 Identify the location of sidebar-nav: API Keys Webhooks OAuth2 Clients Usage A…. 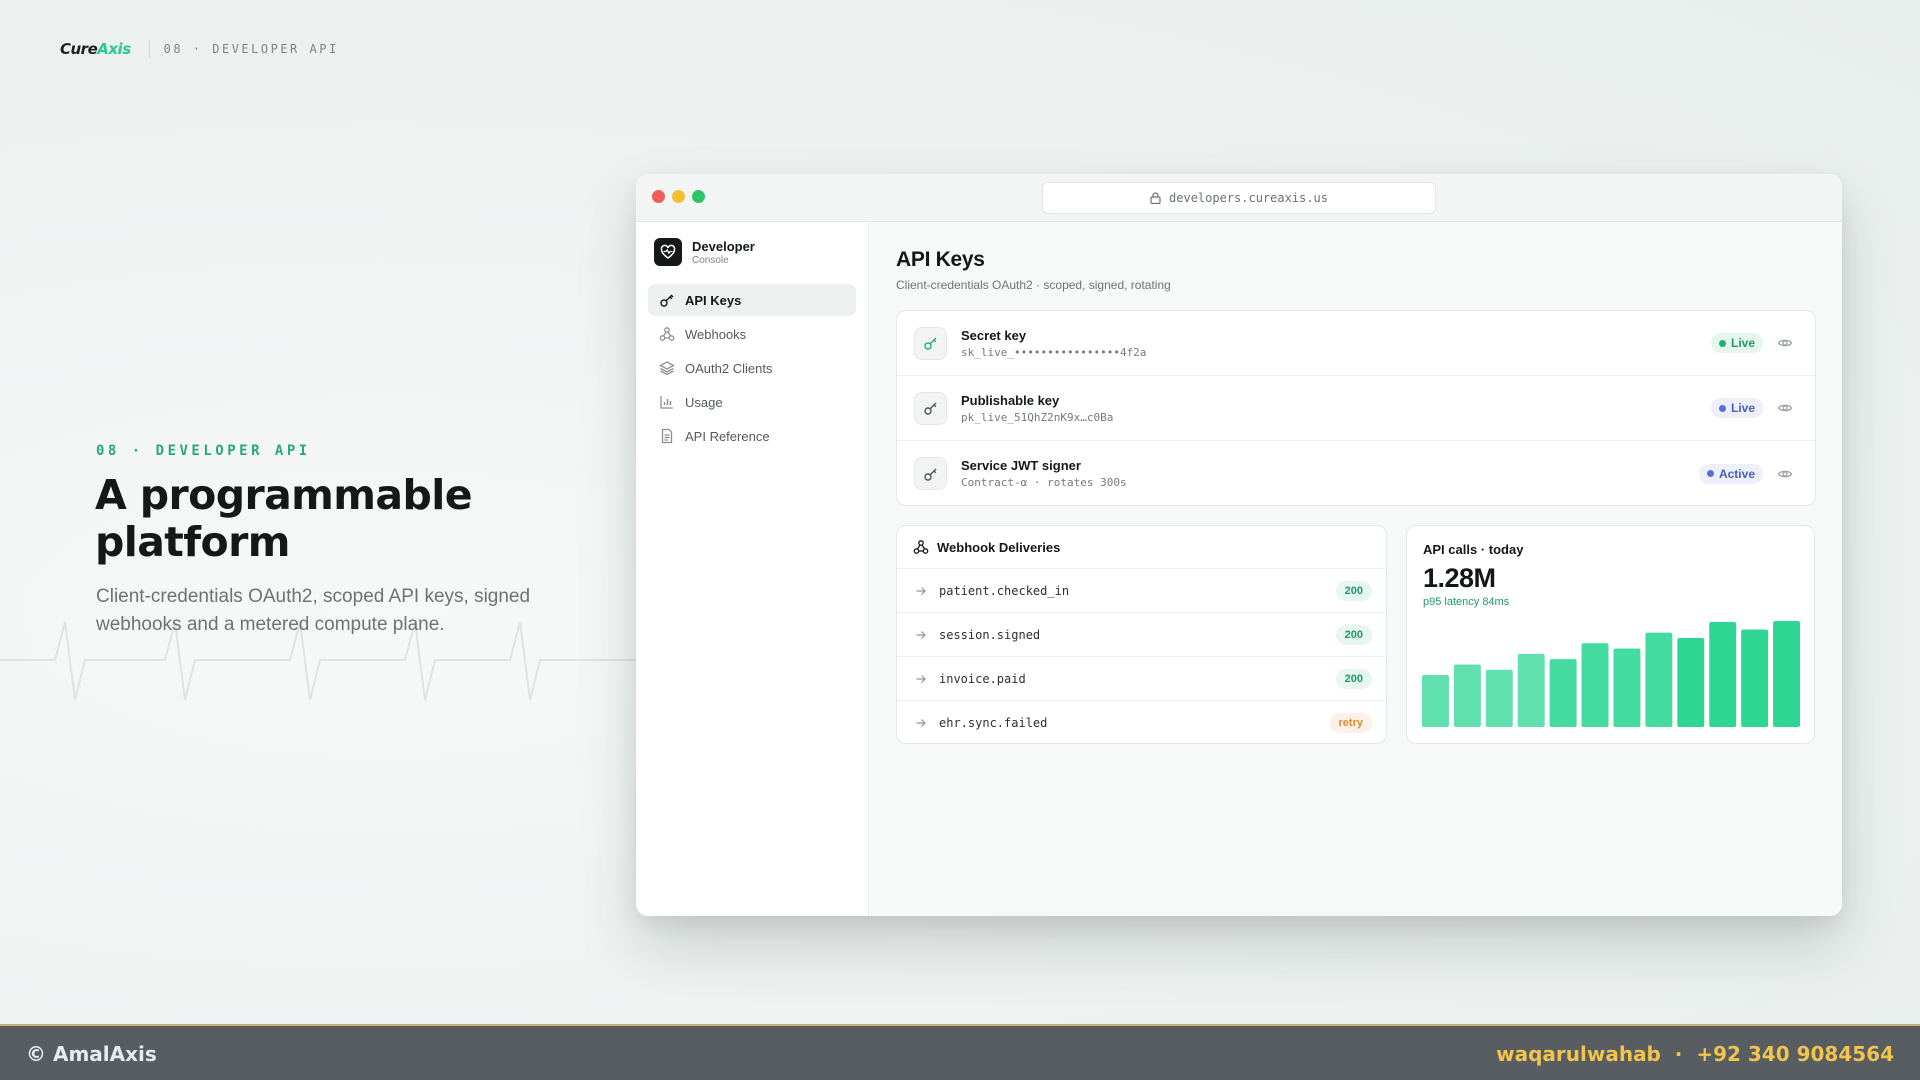
(752, 368).